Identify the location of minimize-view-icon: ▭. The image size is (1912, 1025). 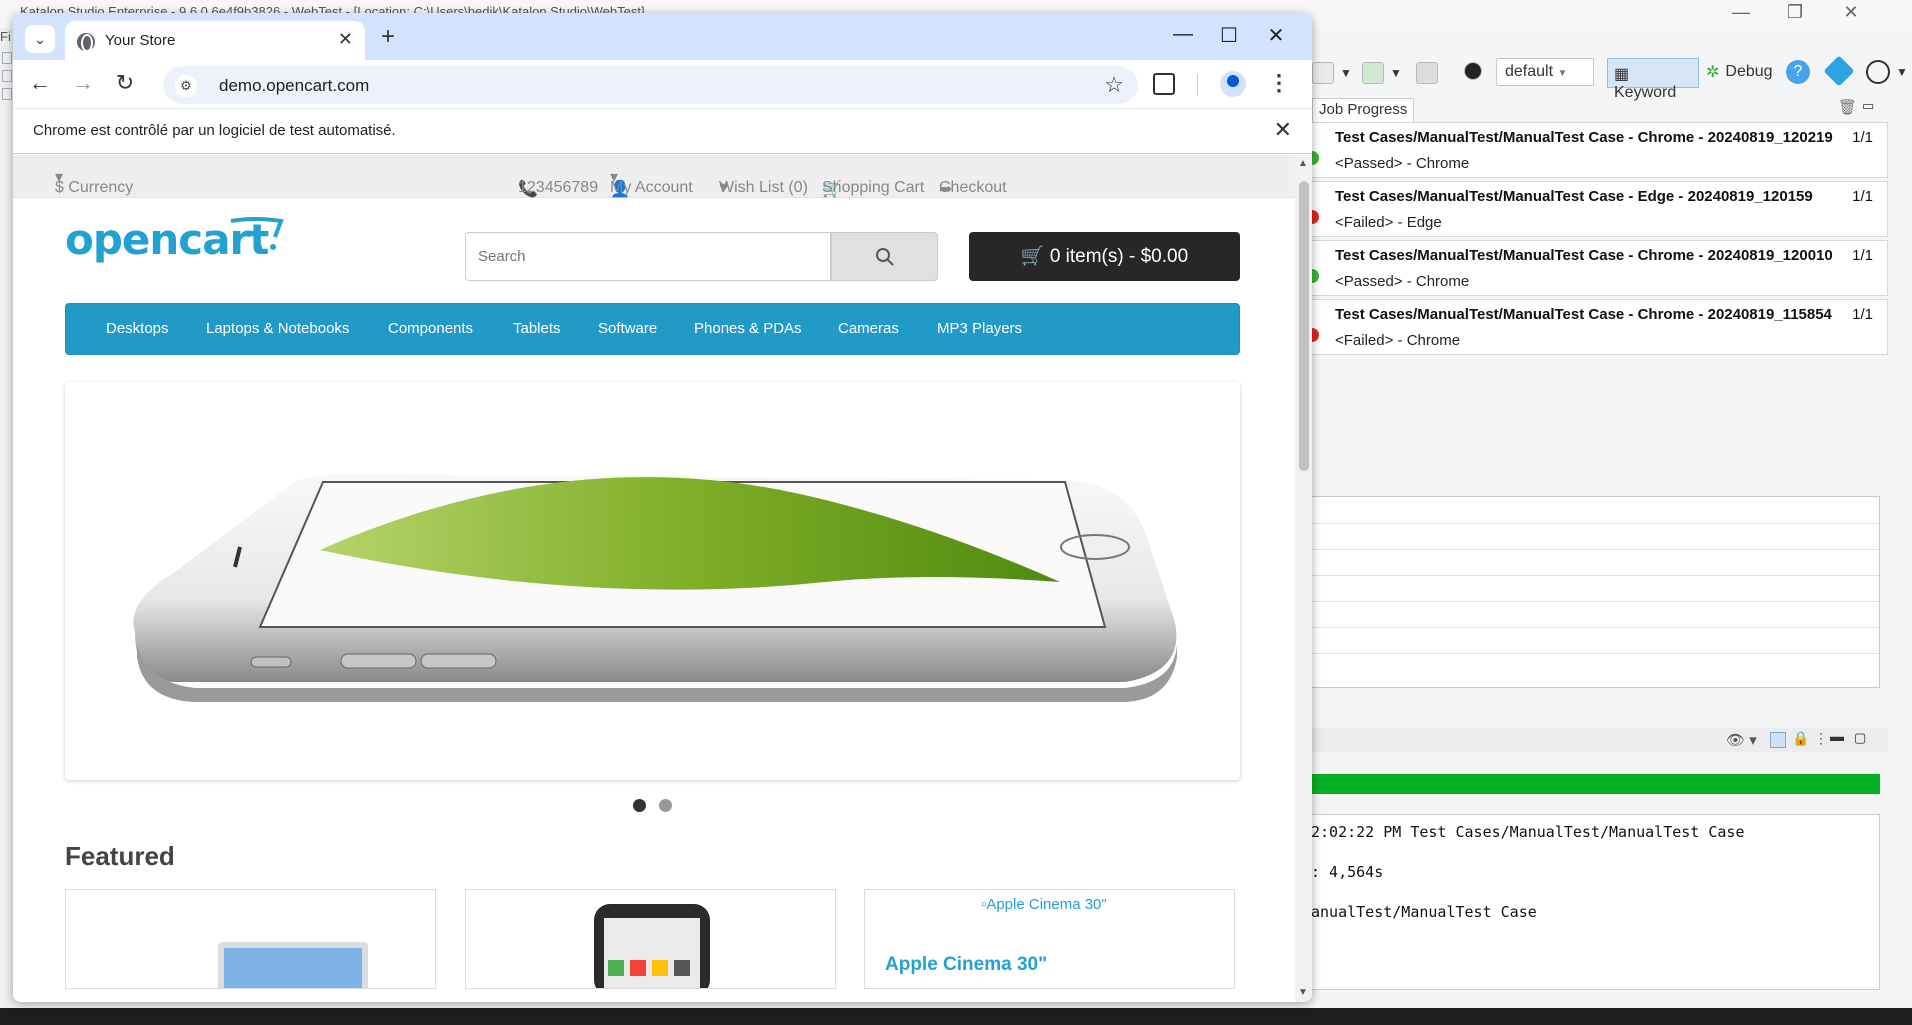
(1868, 106).